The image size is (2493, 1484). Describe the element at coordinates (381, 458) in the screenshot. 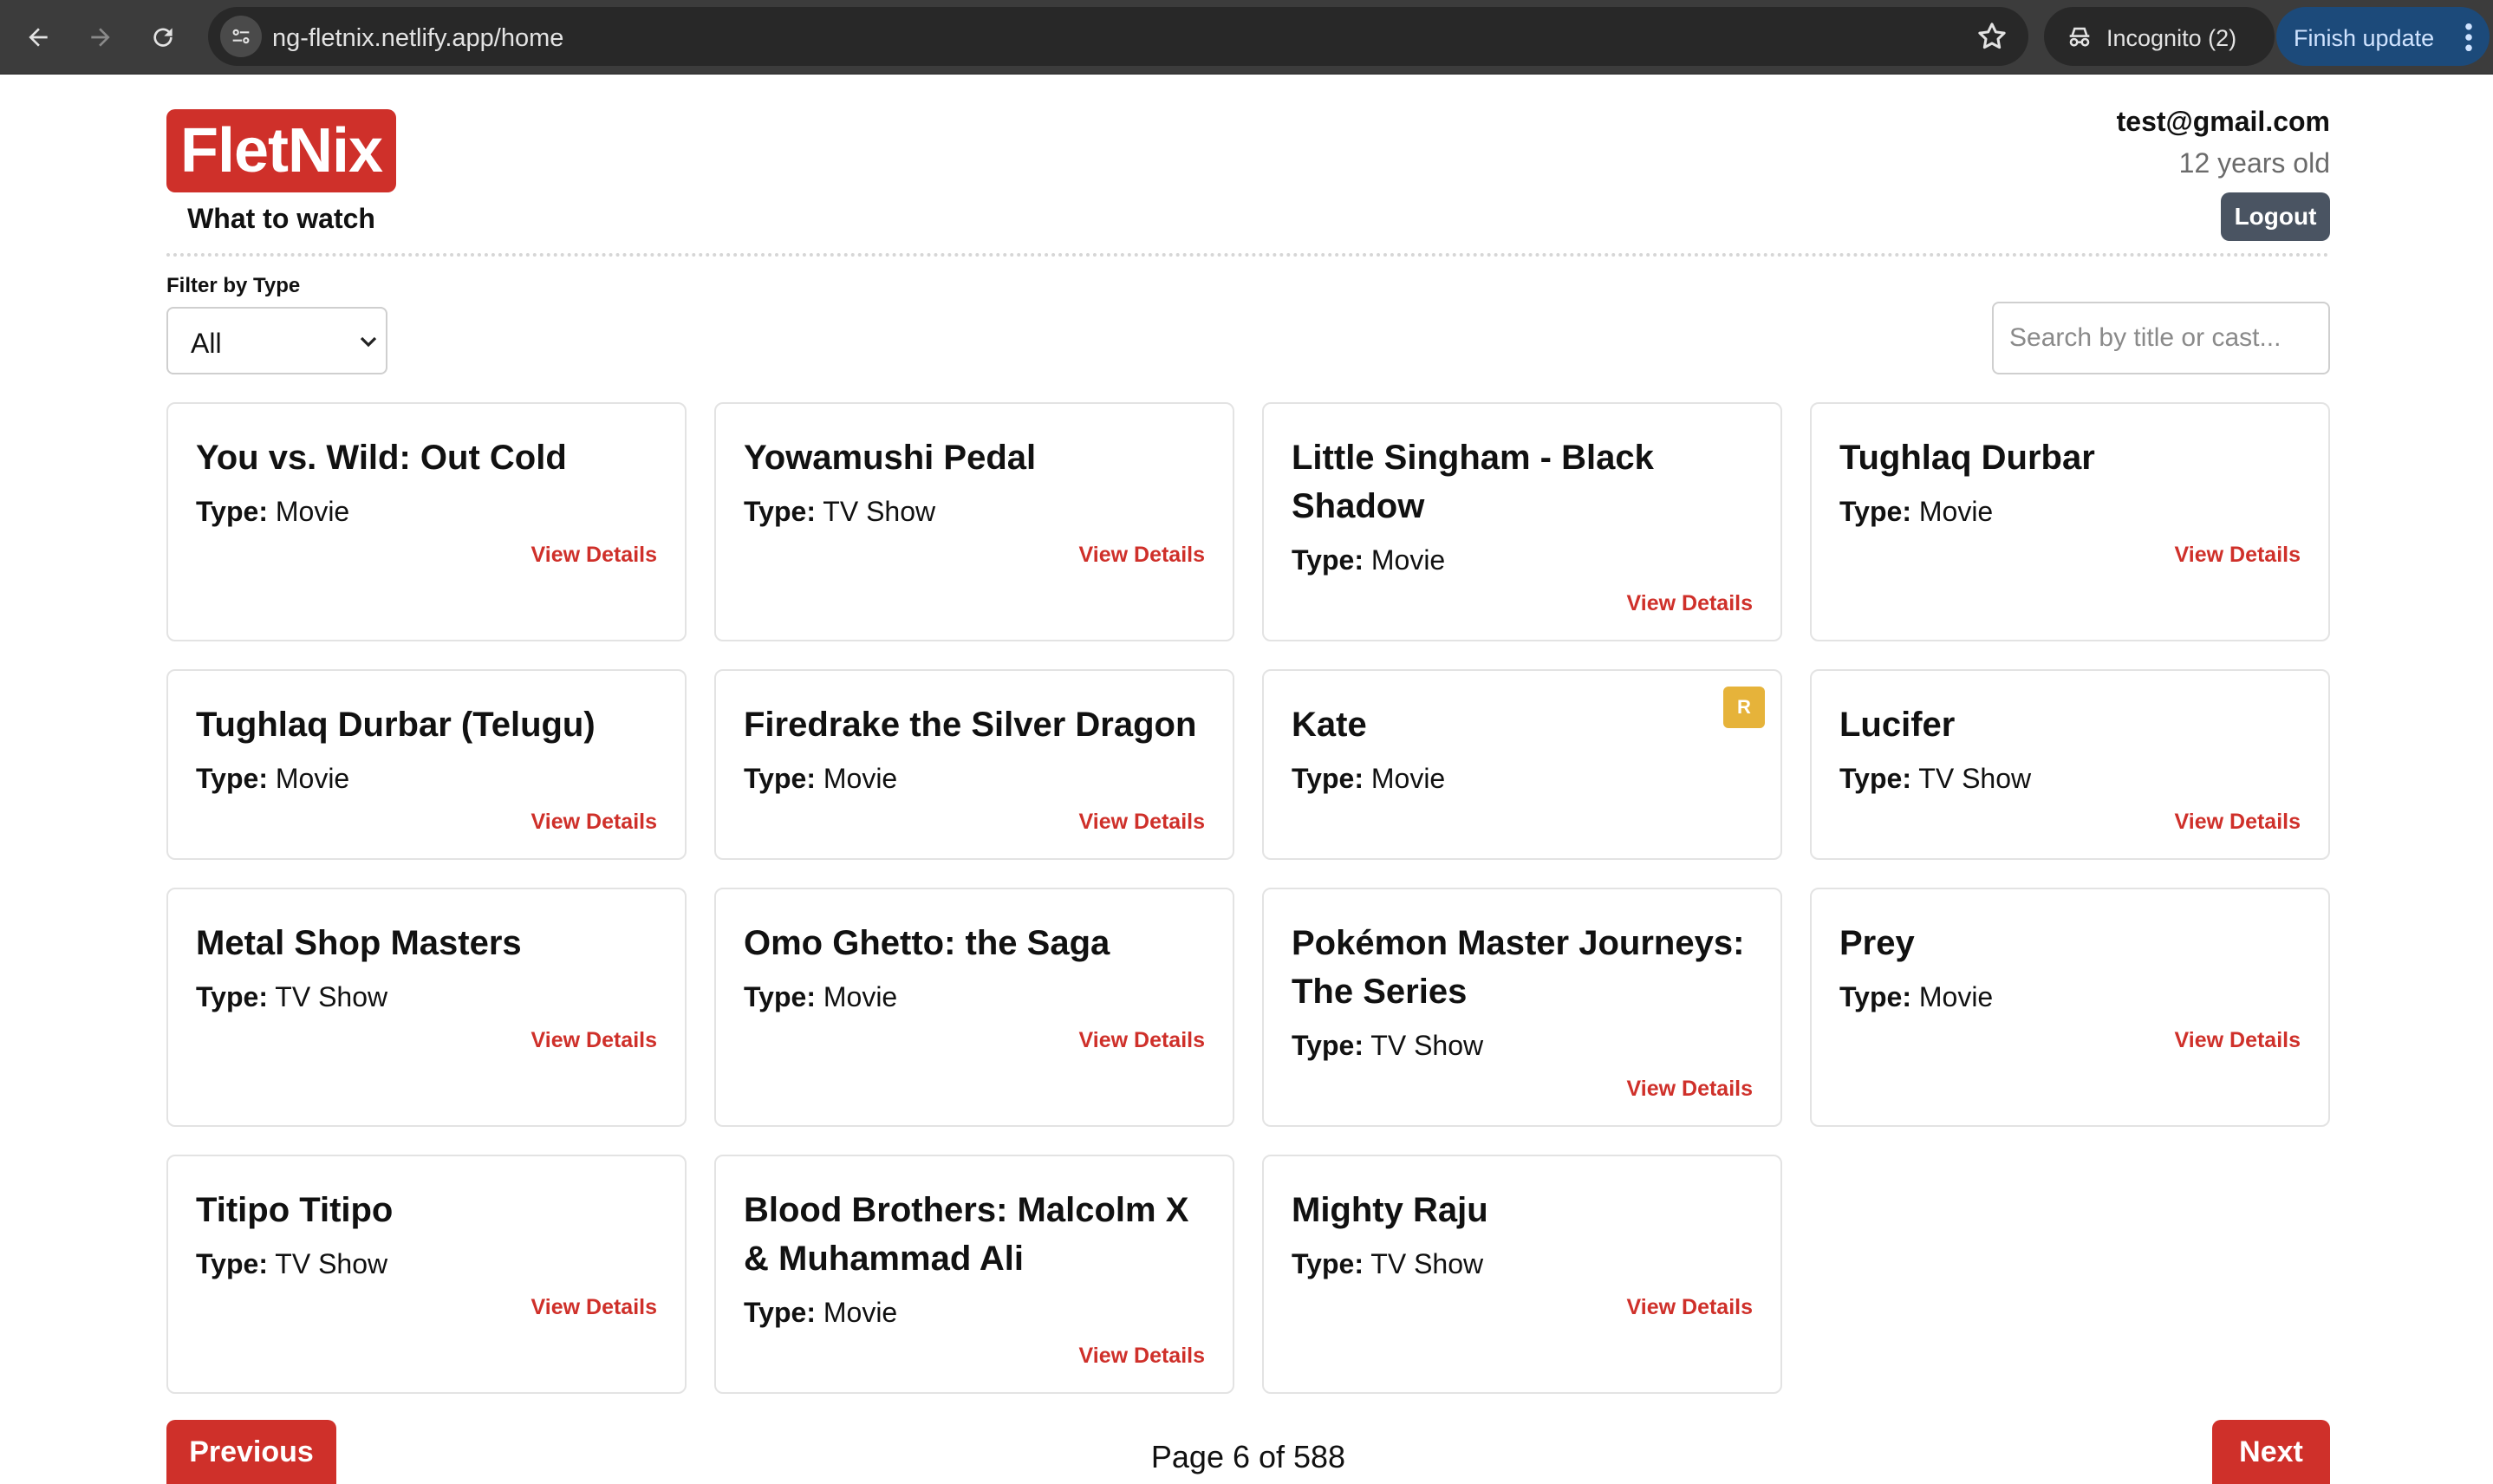

I see `card-title: You vs. Wild: Out Cold` at that location.